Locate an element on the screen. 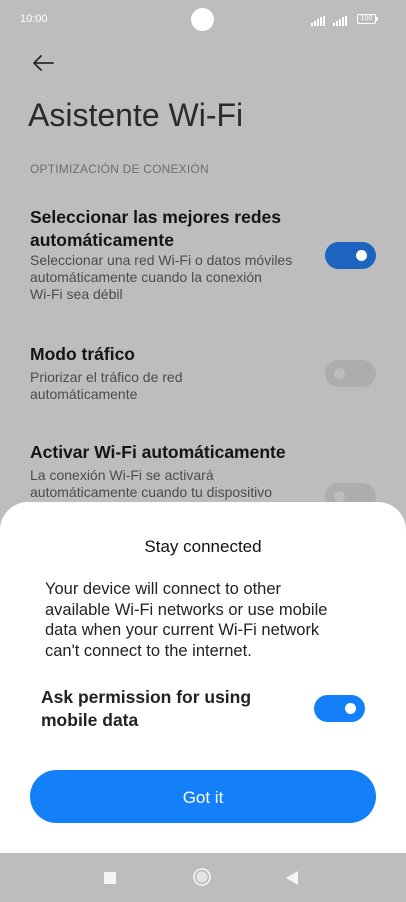 The image size is (406, 902). recents-icon is located at coordinates (110, 878).